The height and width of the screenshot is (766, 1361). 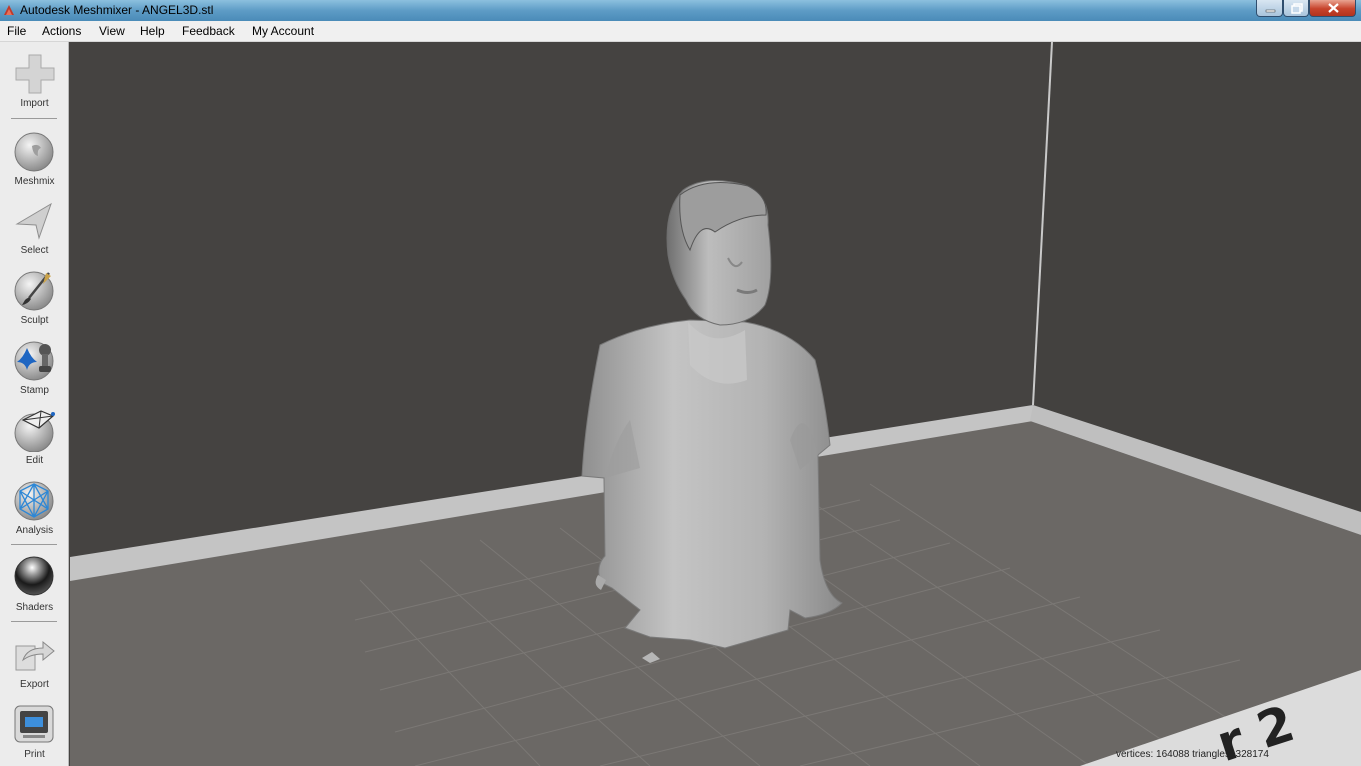 What do you see at coordinates (16, 31) in the screenshot?
I see `menu-file: File` at bounding box center [16, 31].